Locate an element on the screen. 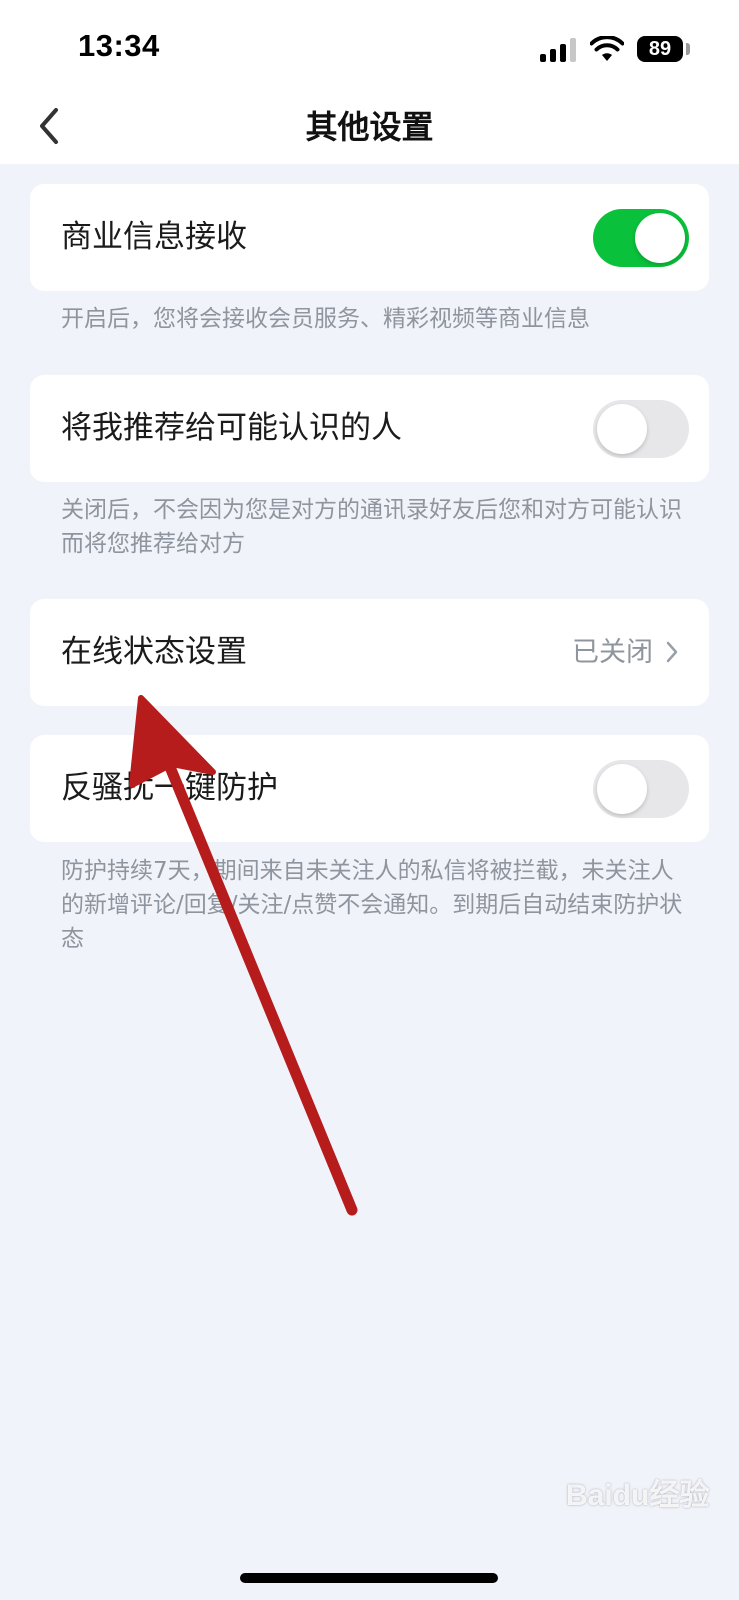 This screenshot has height=1600, width=739. signal-icon is located at coordinates (559, 50).